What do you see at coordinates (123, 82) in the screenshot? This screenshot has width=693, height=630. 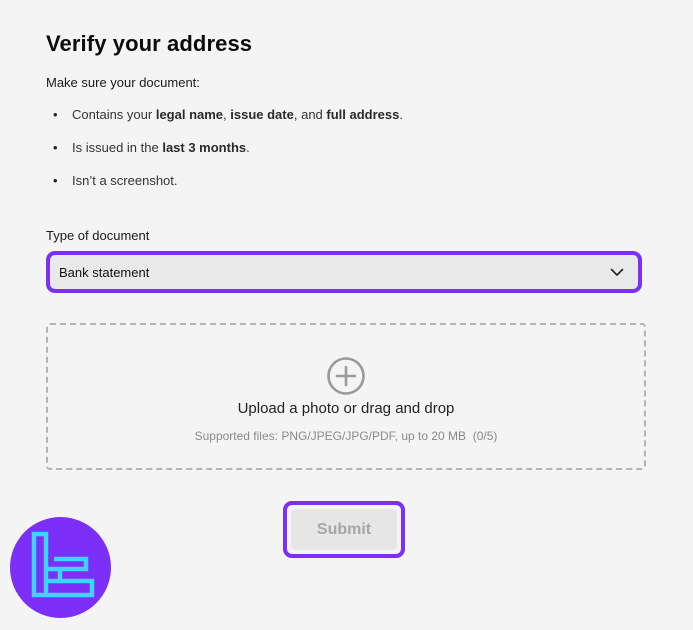 I see `intro-text: Make sure your document:` at bounding box center [123, 82].